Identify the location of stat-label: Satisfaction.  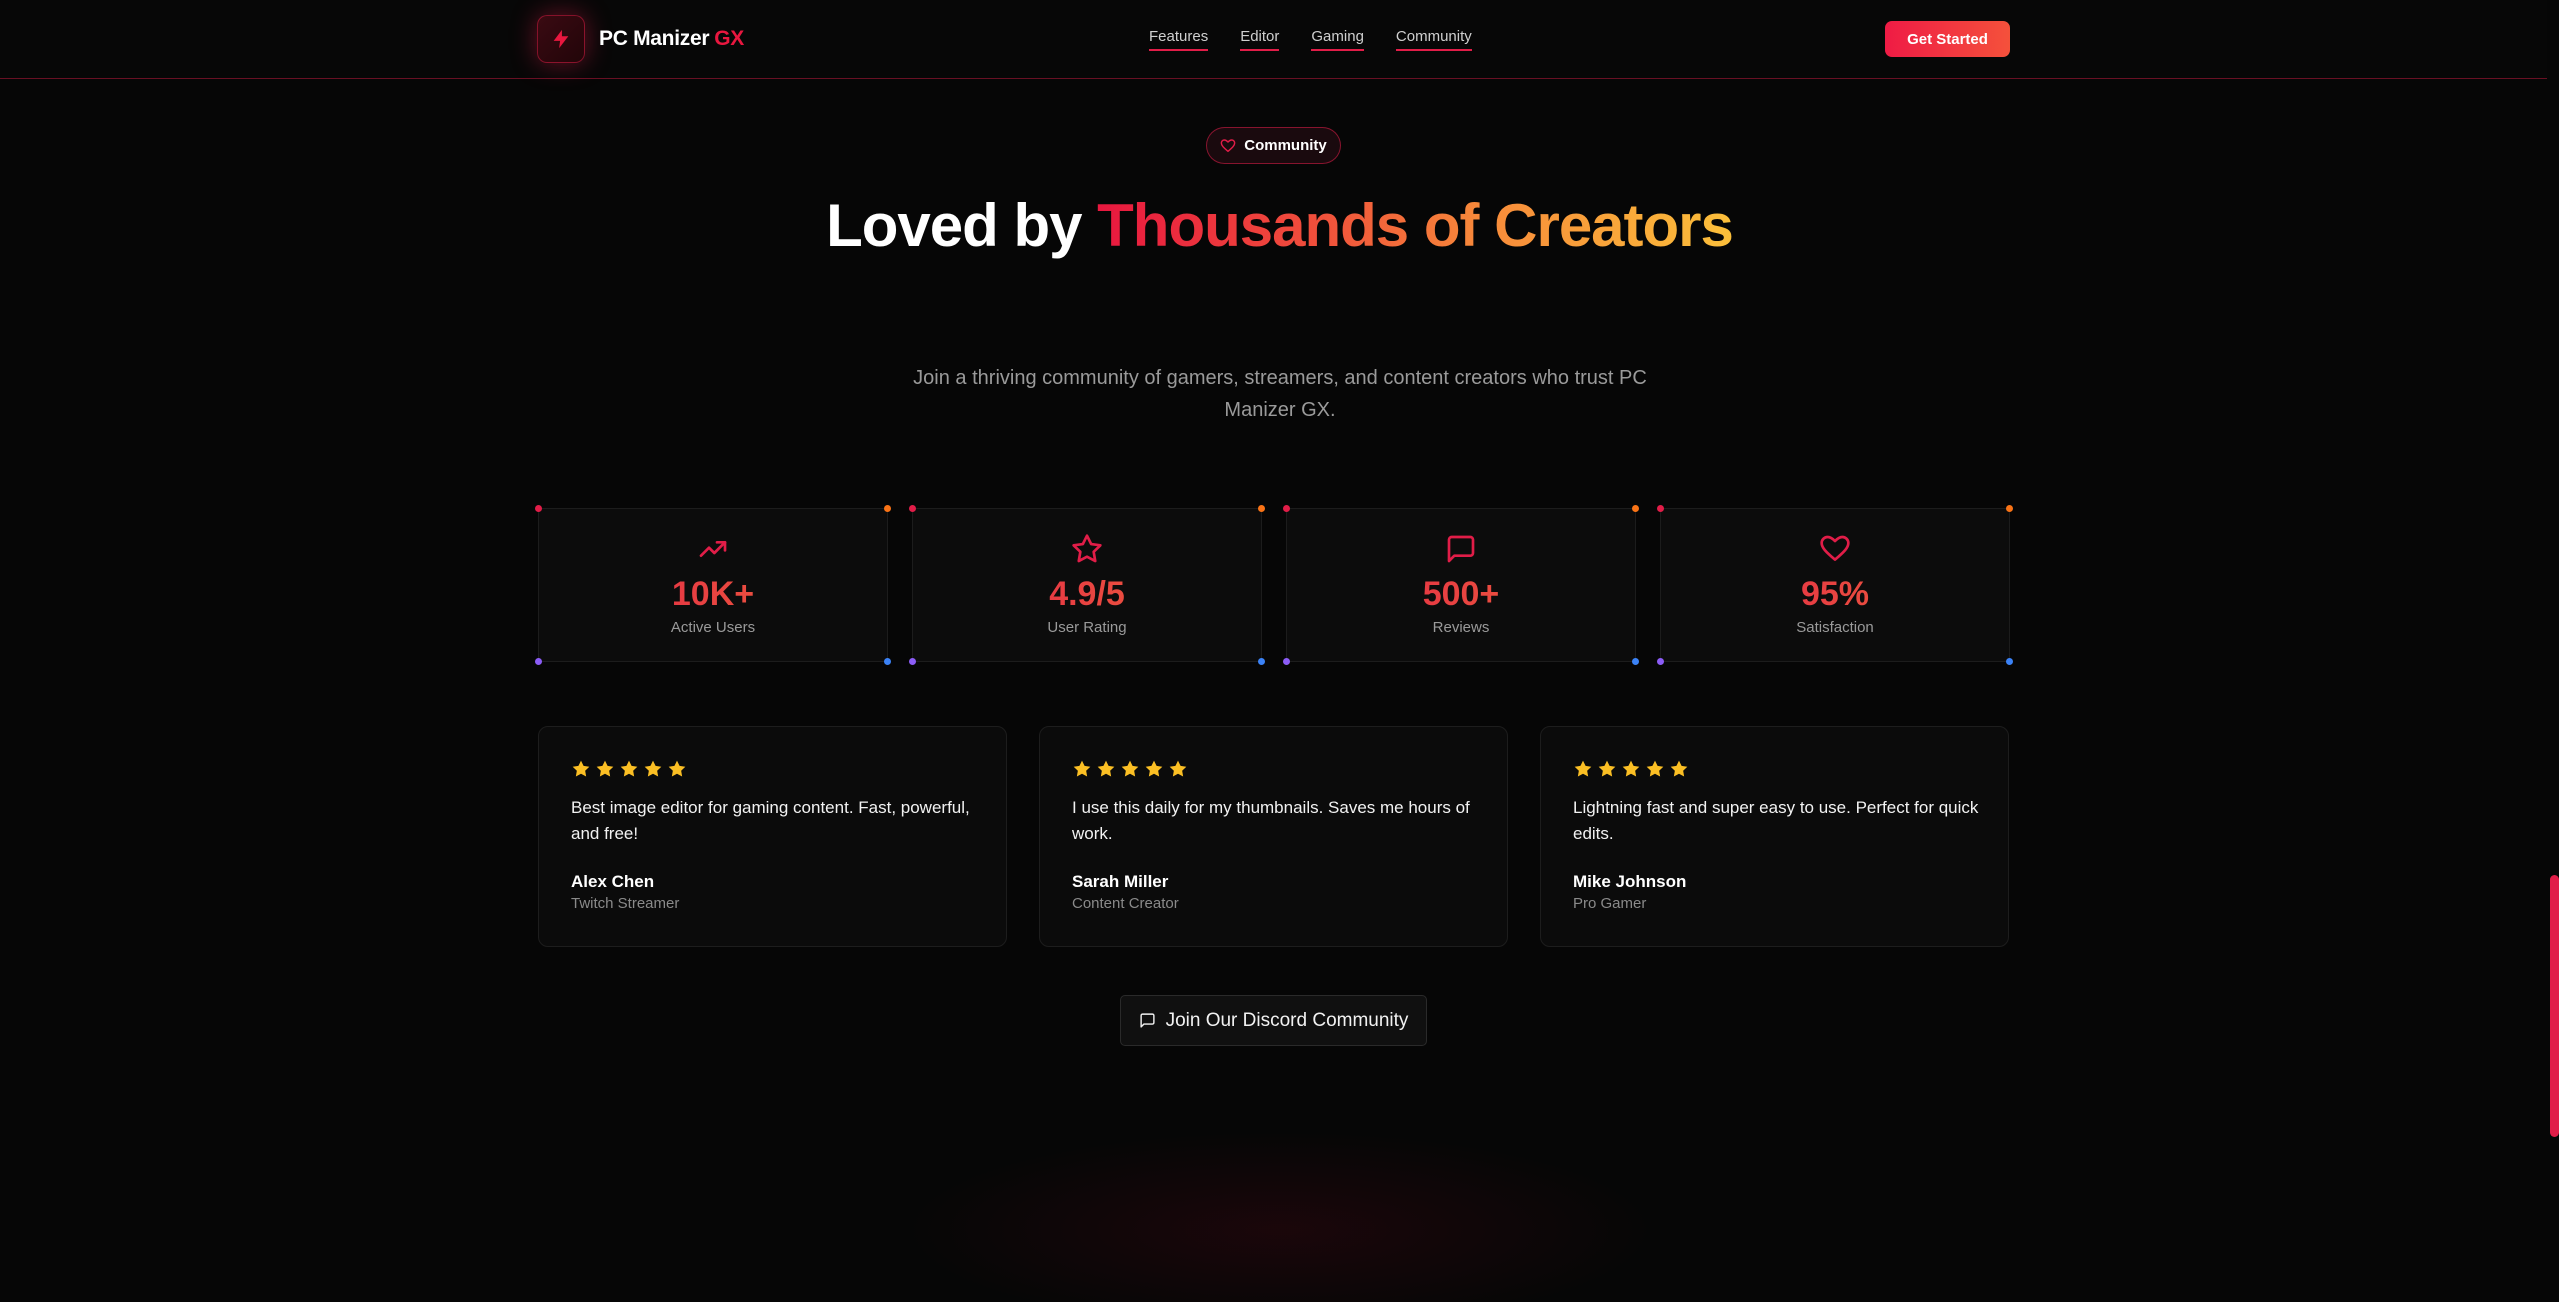
(1835, 627).